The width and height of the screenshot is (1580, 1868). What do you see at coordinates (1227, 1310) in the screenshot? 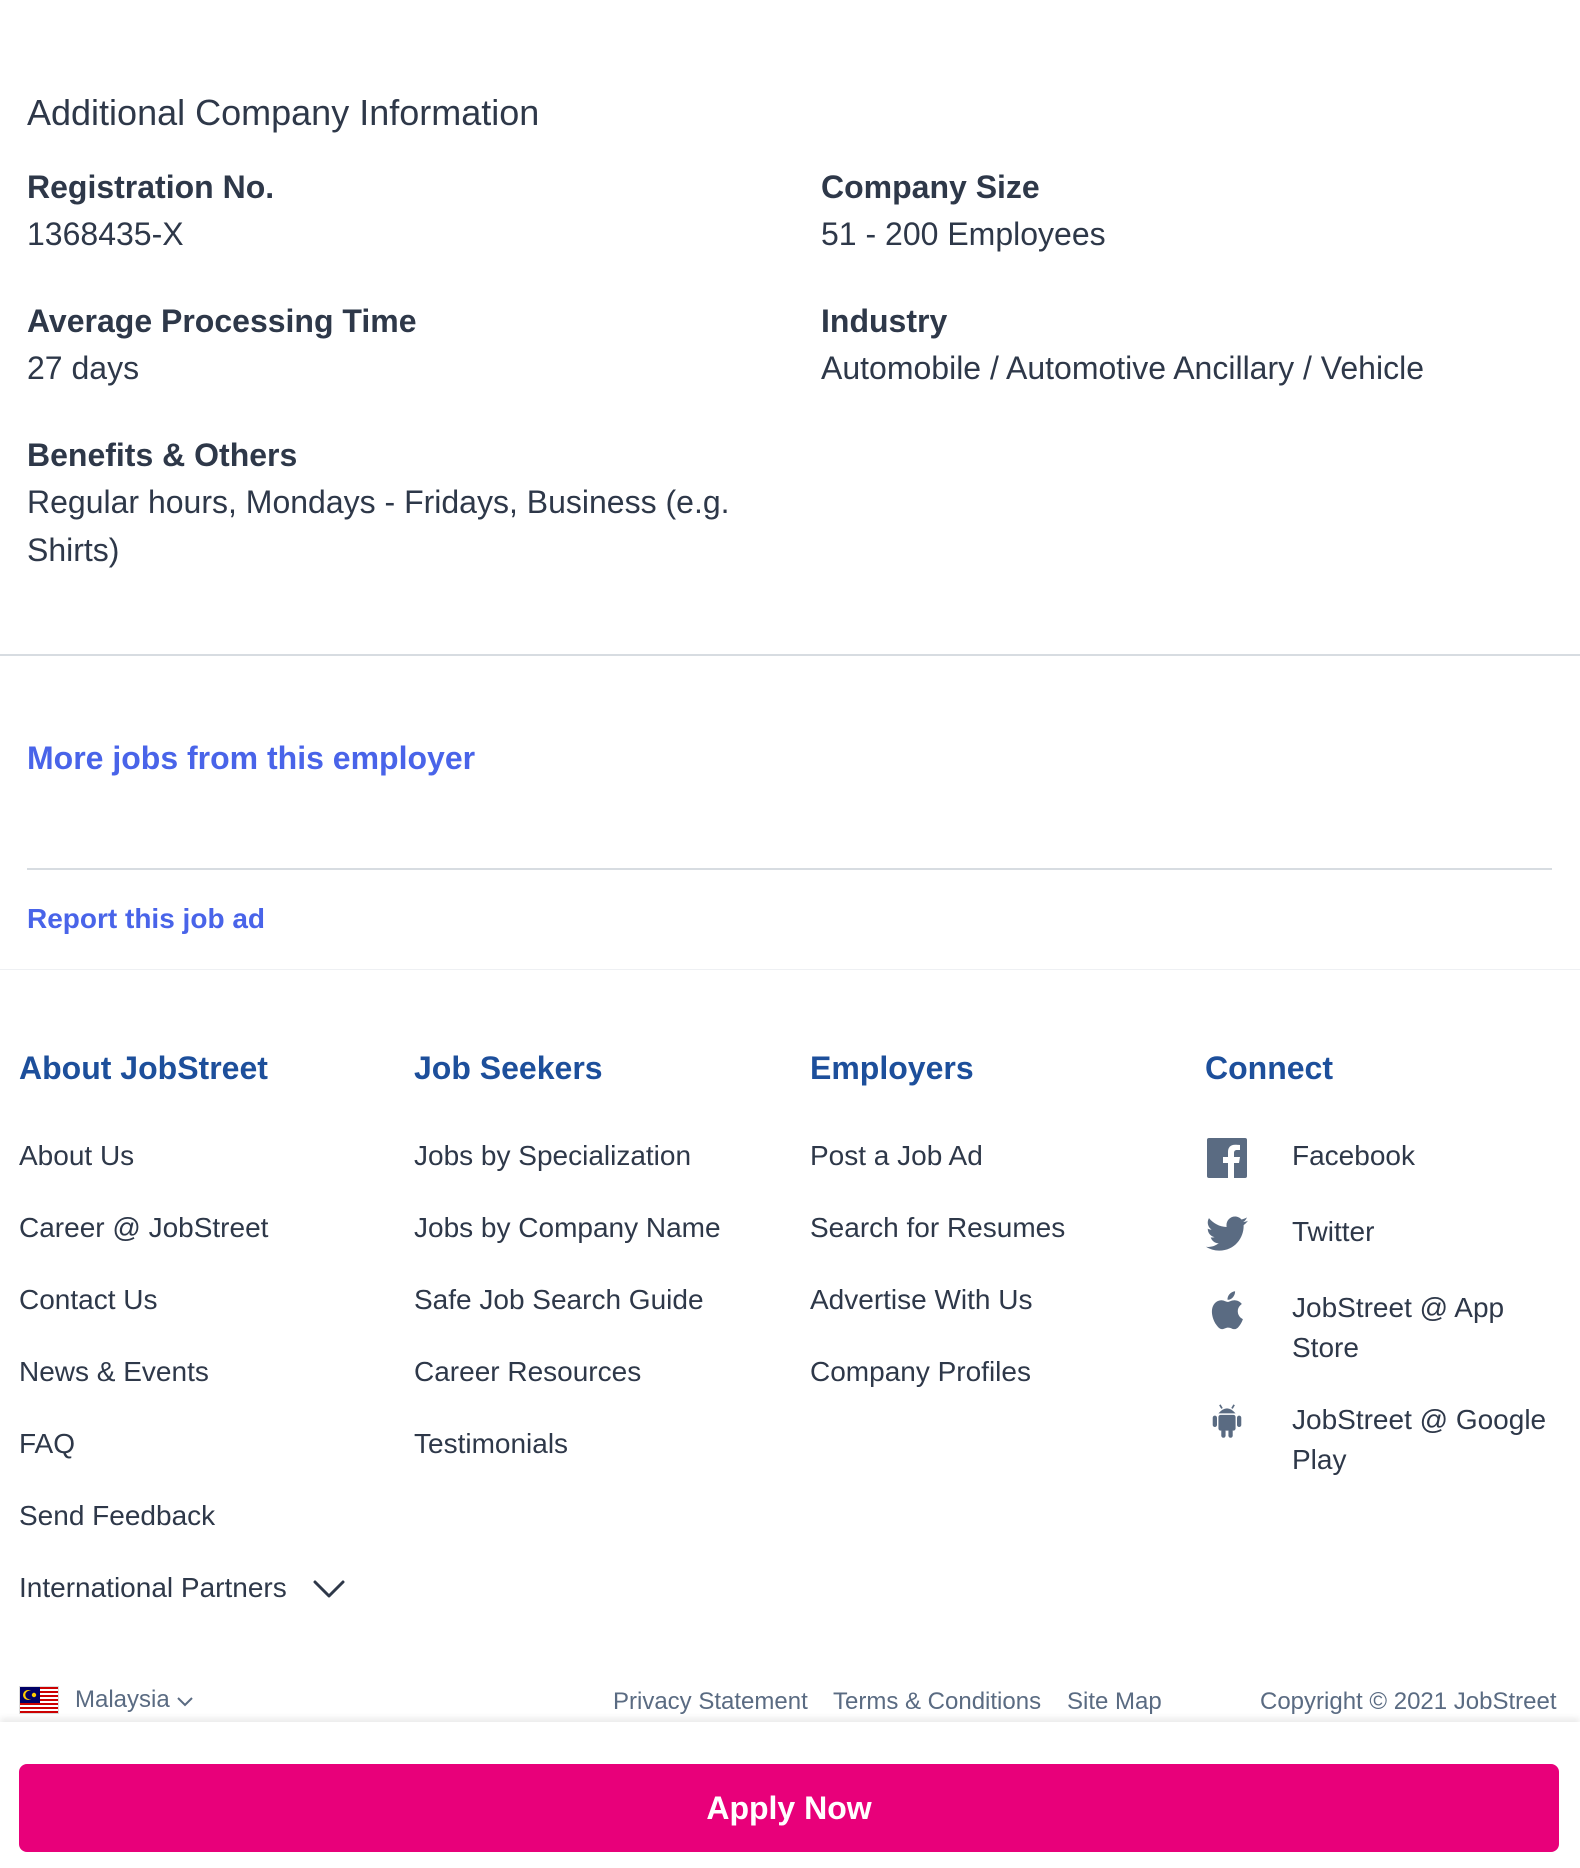
I see `apple-icon` at bounding box center [1227, 1310].